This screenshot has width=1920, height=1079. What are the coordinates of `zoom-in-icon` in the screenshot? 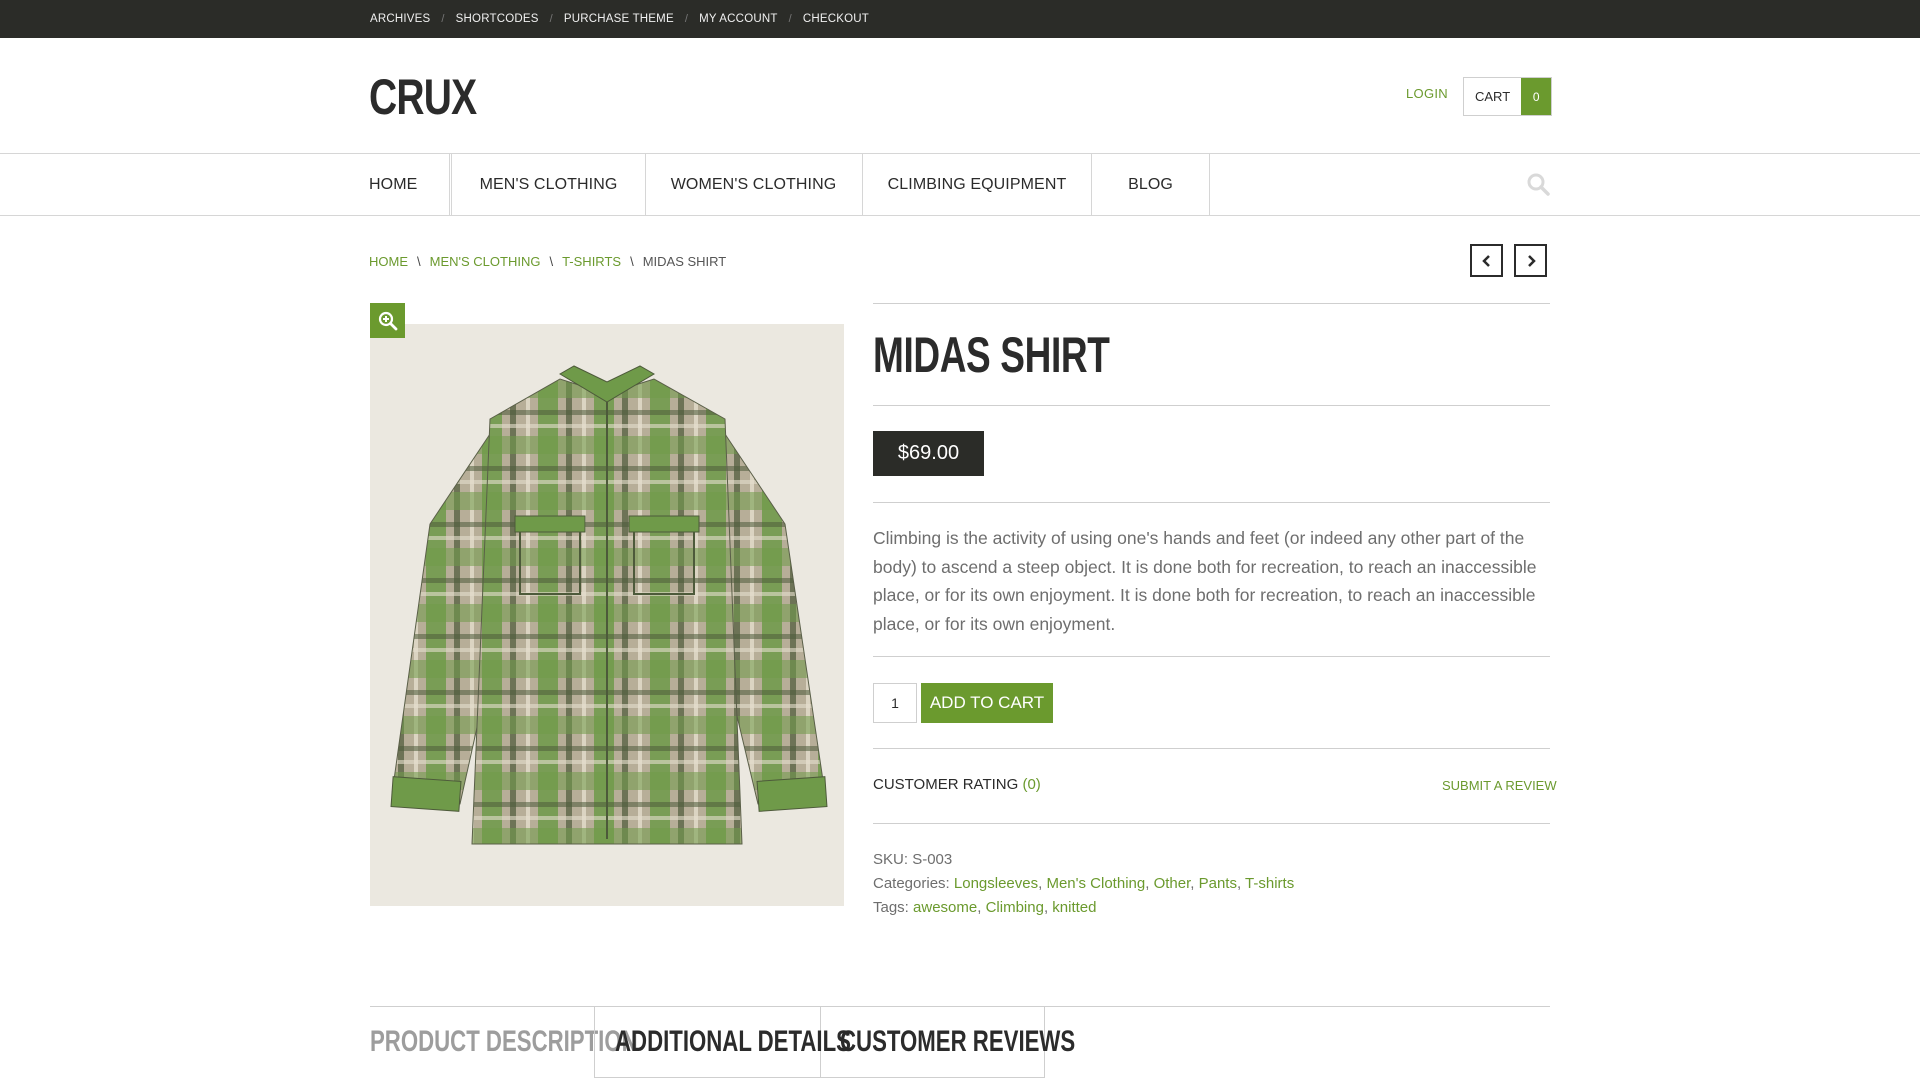 It's located at (387, 320).